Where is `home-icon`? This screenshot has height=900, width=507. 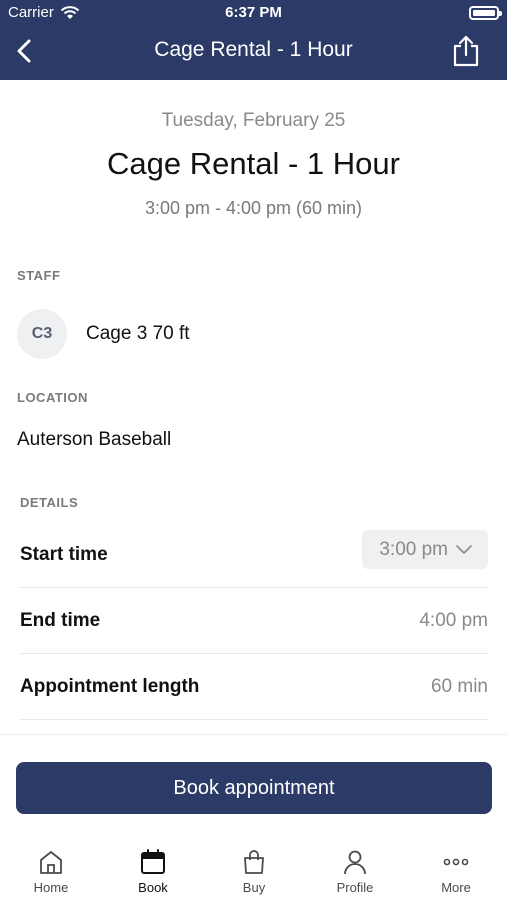 home-icon is located at coordinates (51, 862).